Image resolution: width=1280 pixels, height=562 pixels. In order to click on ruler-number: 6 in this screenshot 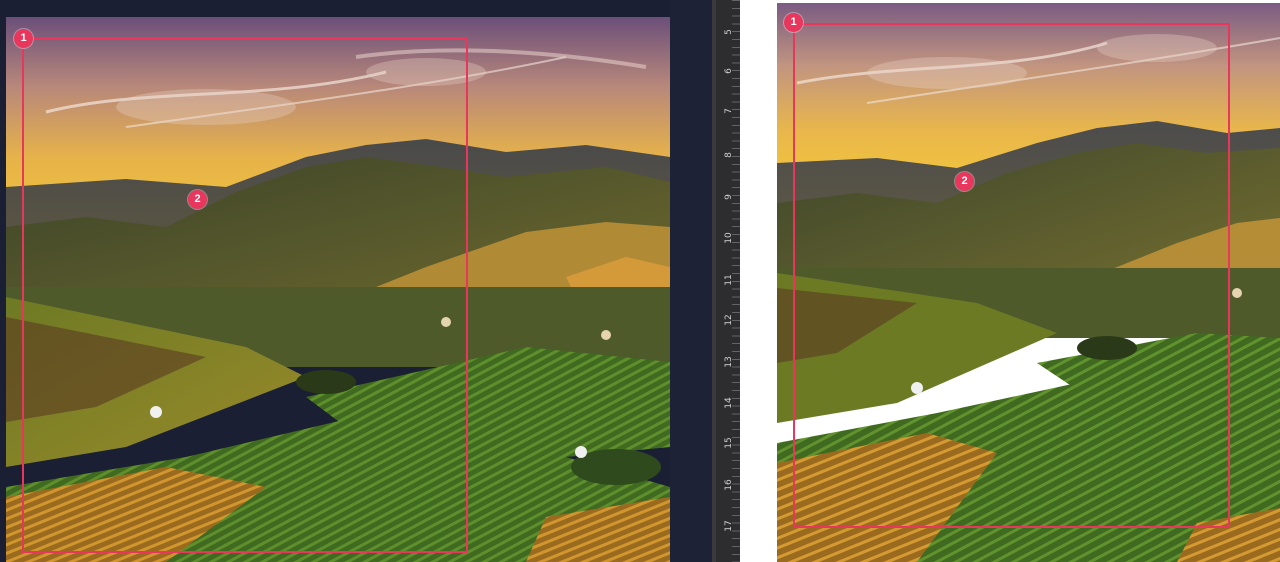, I will do `click(729, 71)`.